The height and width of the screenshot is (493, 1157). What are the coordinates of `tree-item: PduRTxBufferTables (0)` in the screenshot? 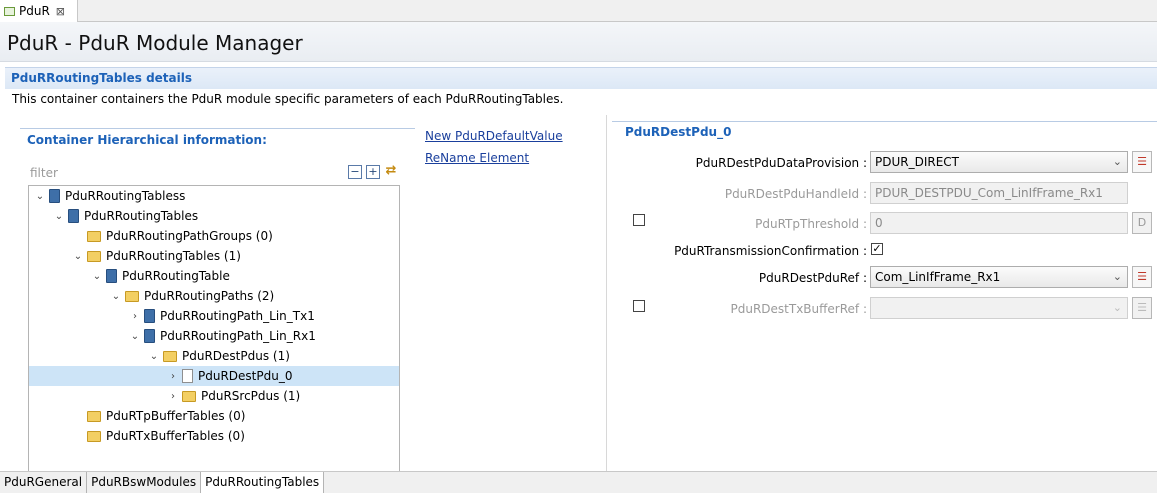 It's located at (214, 436).